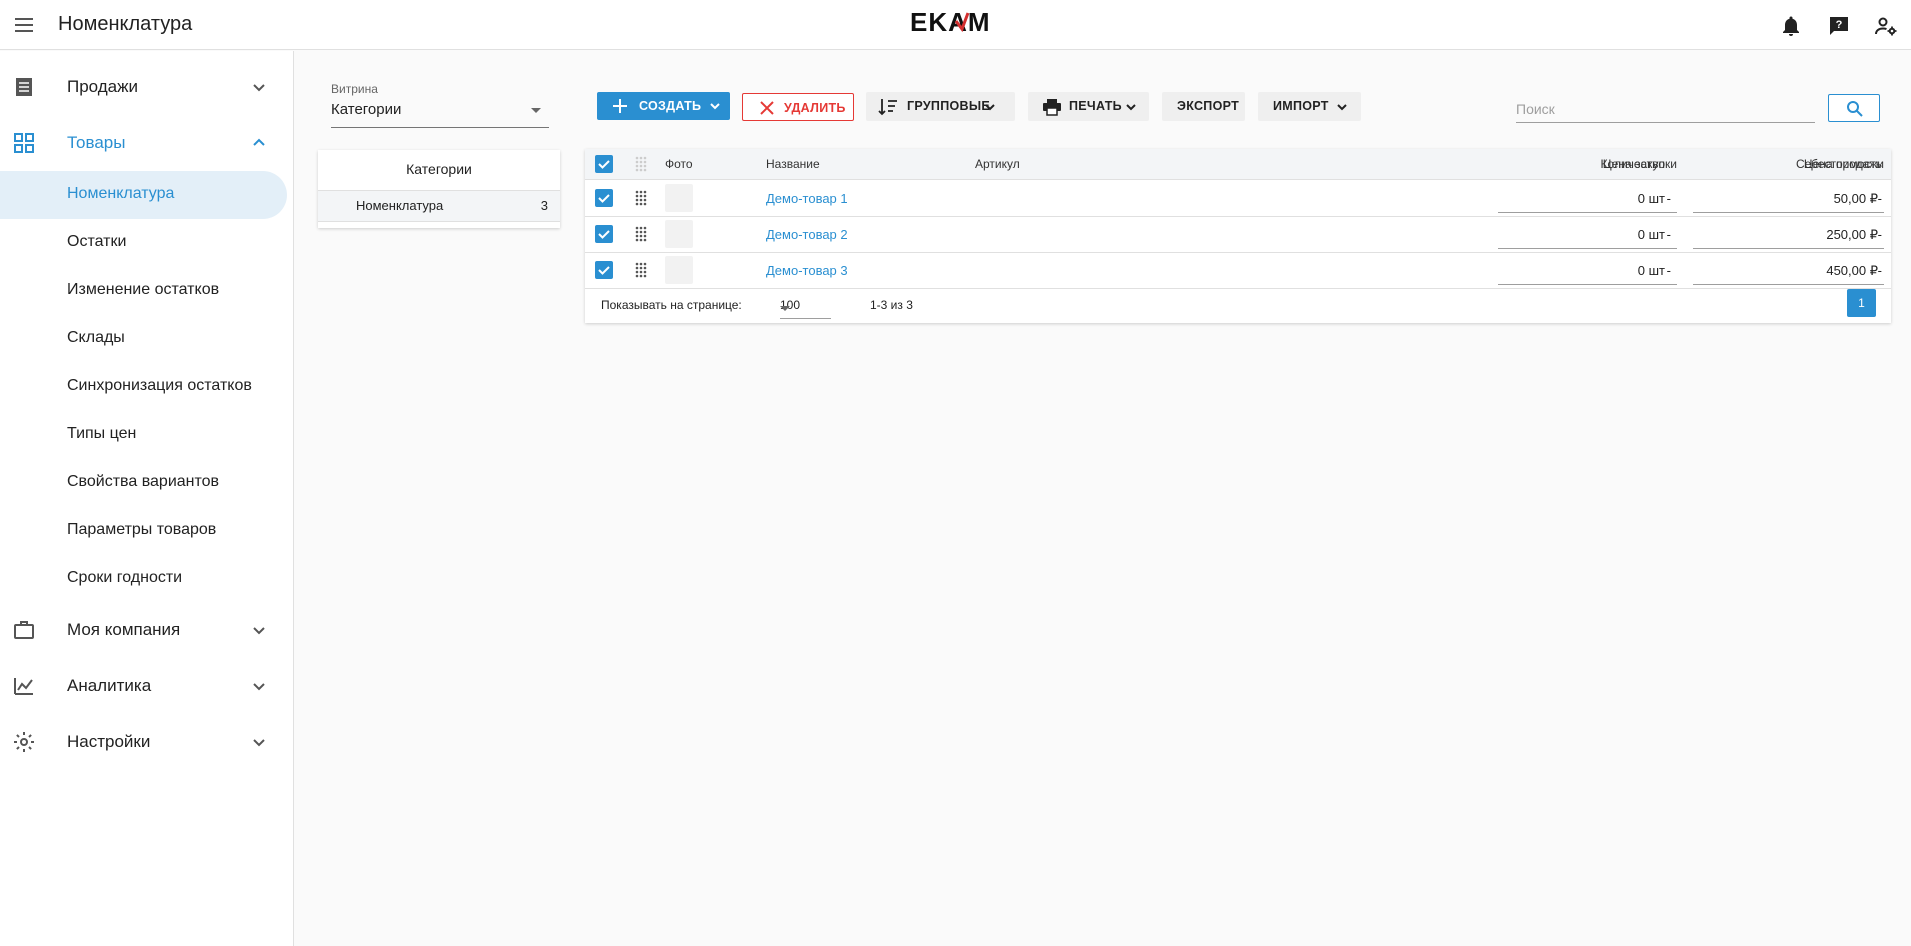  What do you see at coordinates (147, 87) in the screenshot?
I see `sidebar-group-sales: Продажи` at bounding box center [147, 87].